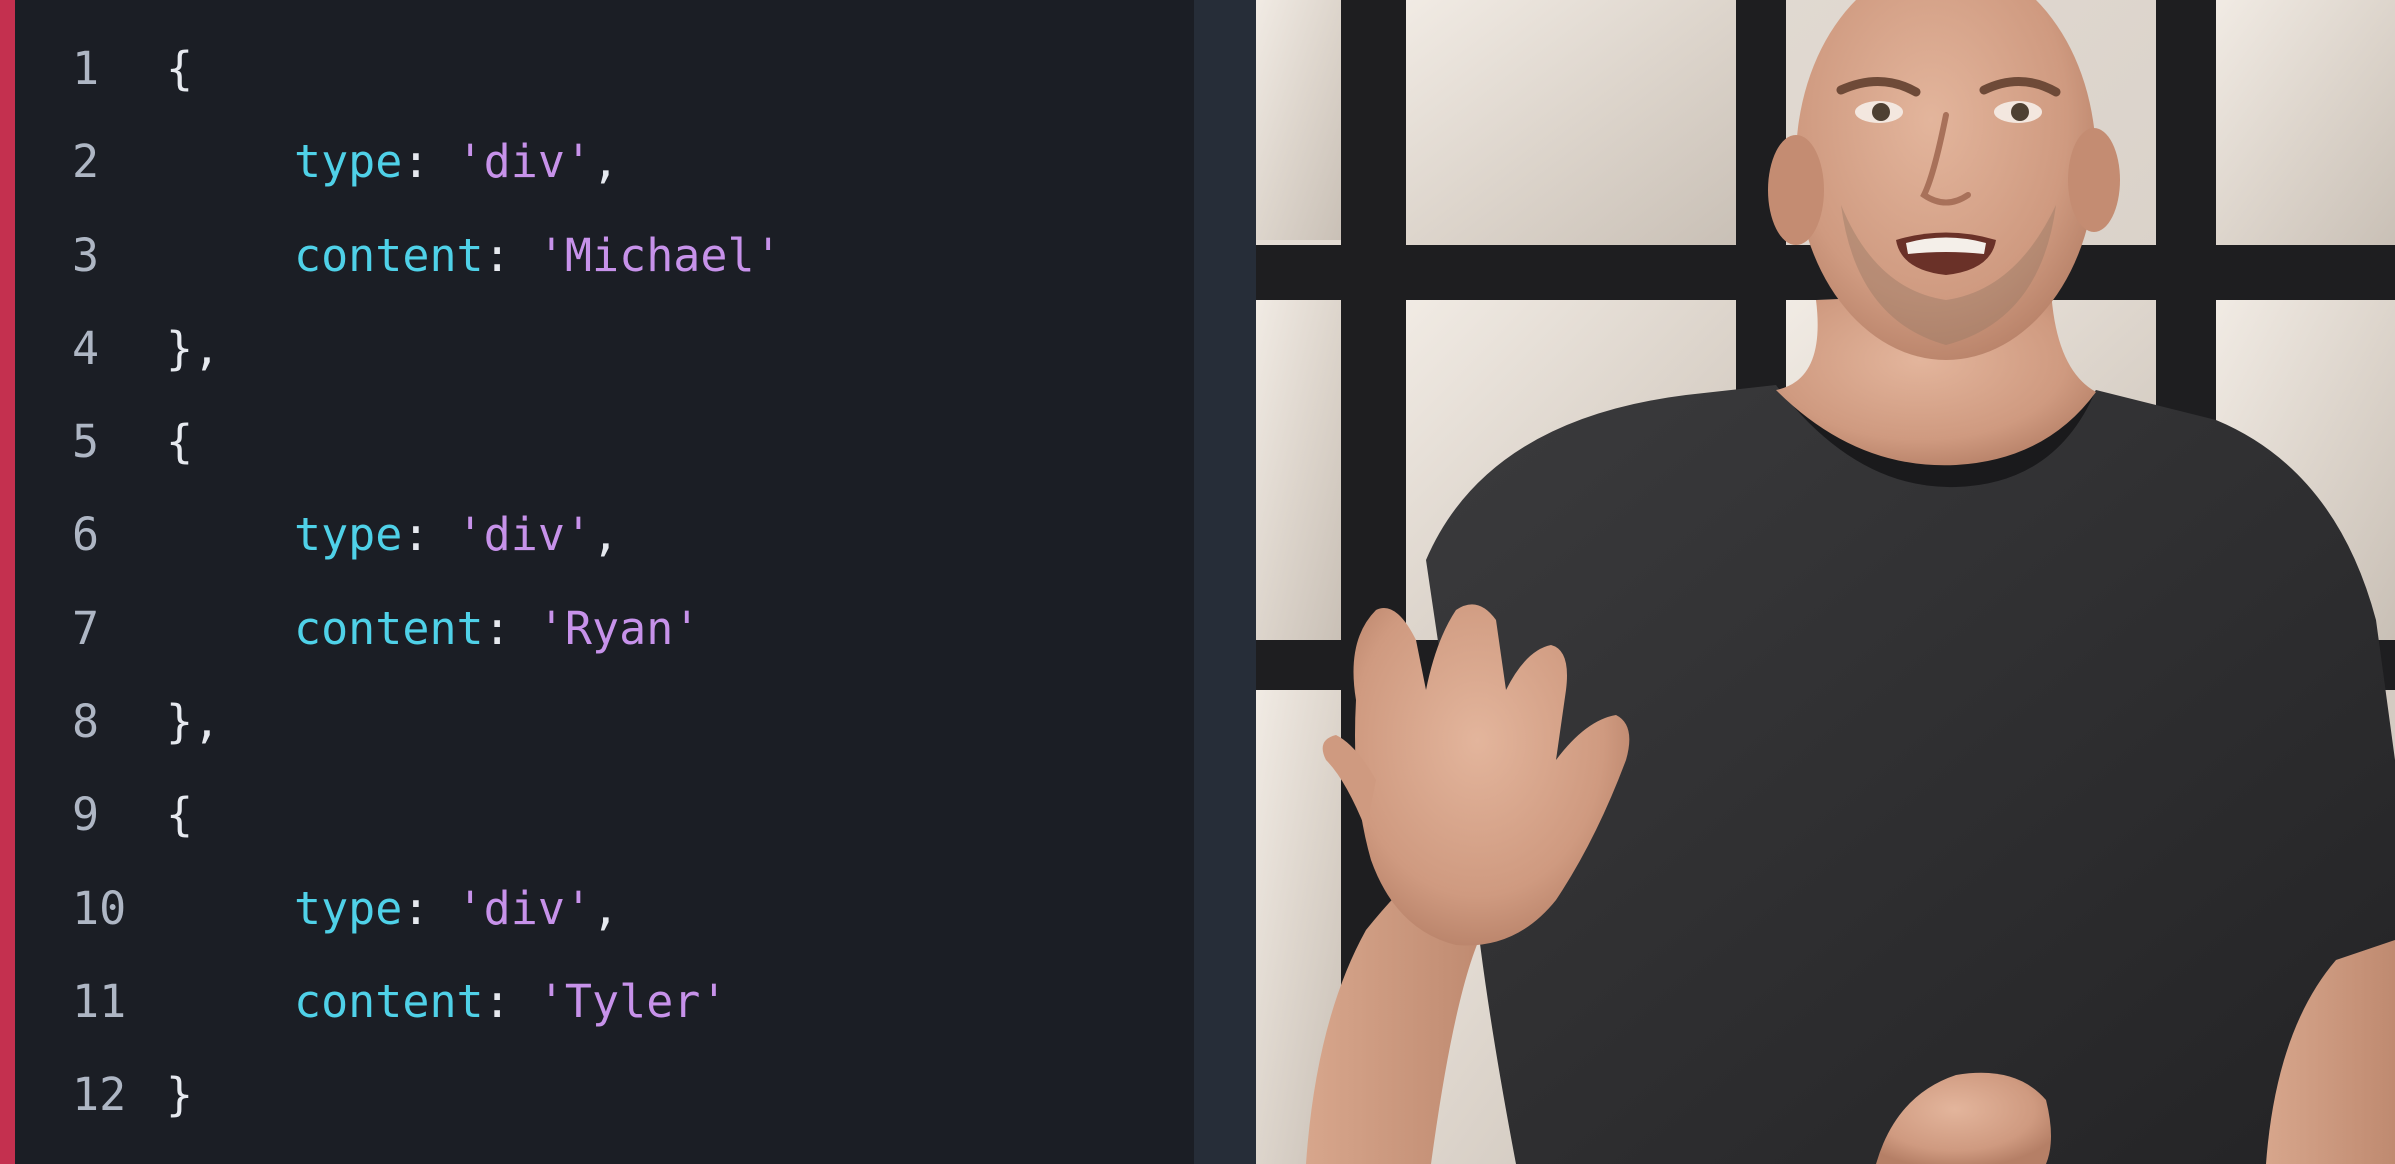  What do you see at coordinates (597, 814) in the screenshot?
I see `code-line: 9{` at bounding box center [597, 814].